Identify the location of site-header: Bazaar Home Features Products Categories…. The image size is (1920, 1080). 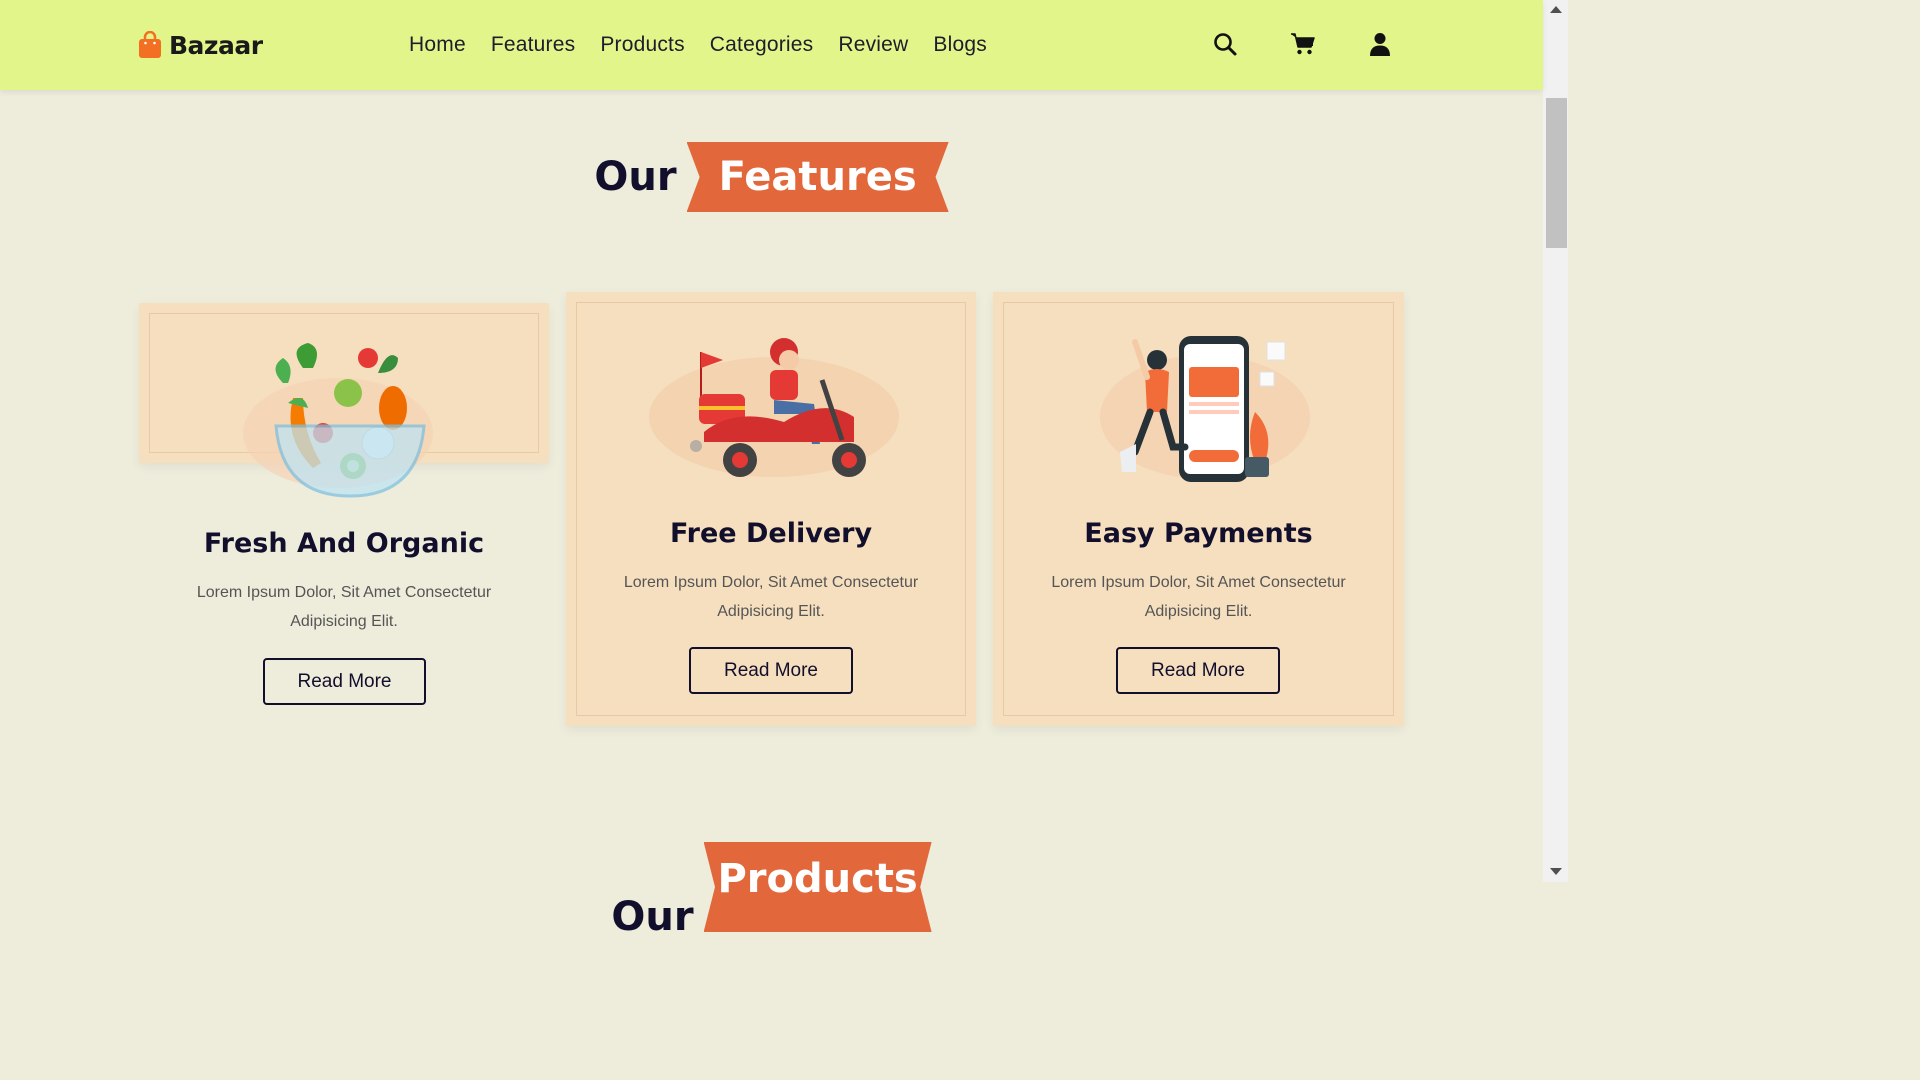
(771, 45).